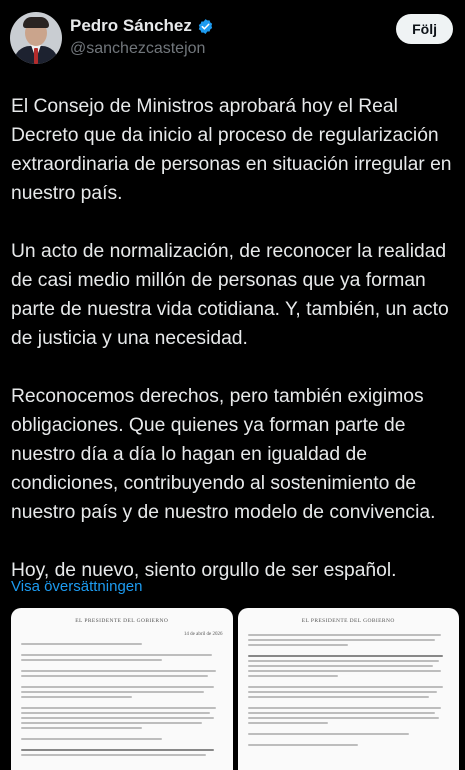  I want to click on author-handle: @sanchezcastejon, so click(137, 49).